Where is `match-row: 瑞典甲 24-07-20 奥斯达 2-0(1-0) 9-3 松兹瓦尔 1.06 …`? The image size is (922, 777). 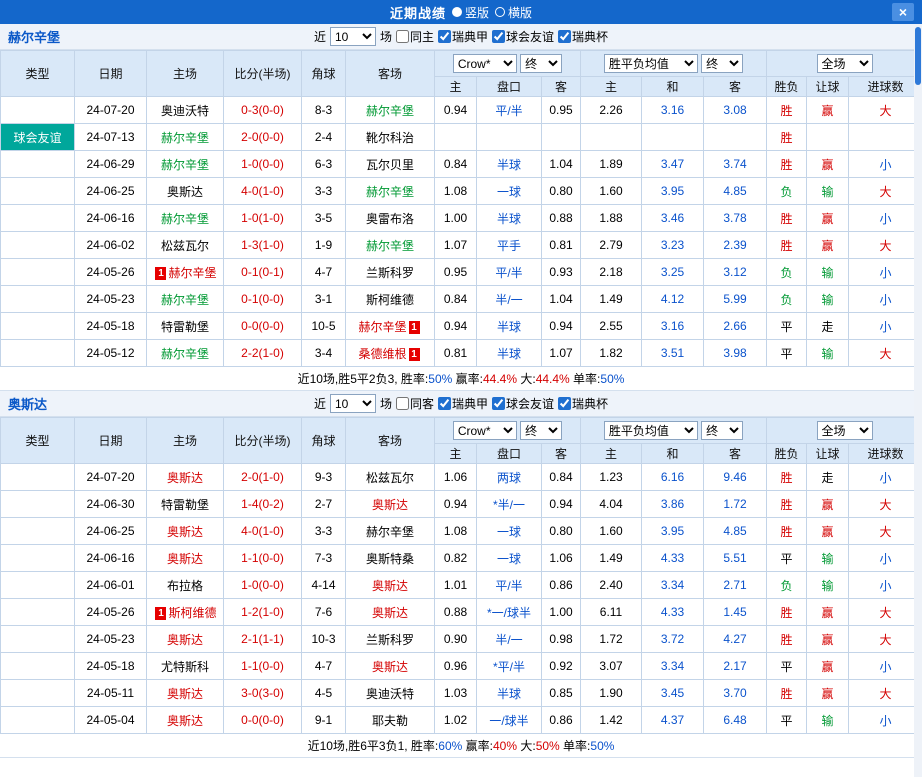 match-row: 瑞典甲 24-07-20 奥斯达 2-0(1-0) 9-3 松兹瓦尔 1.06 … is located at coordinates (461, 477).